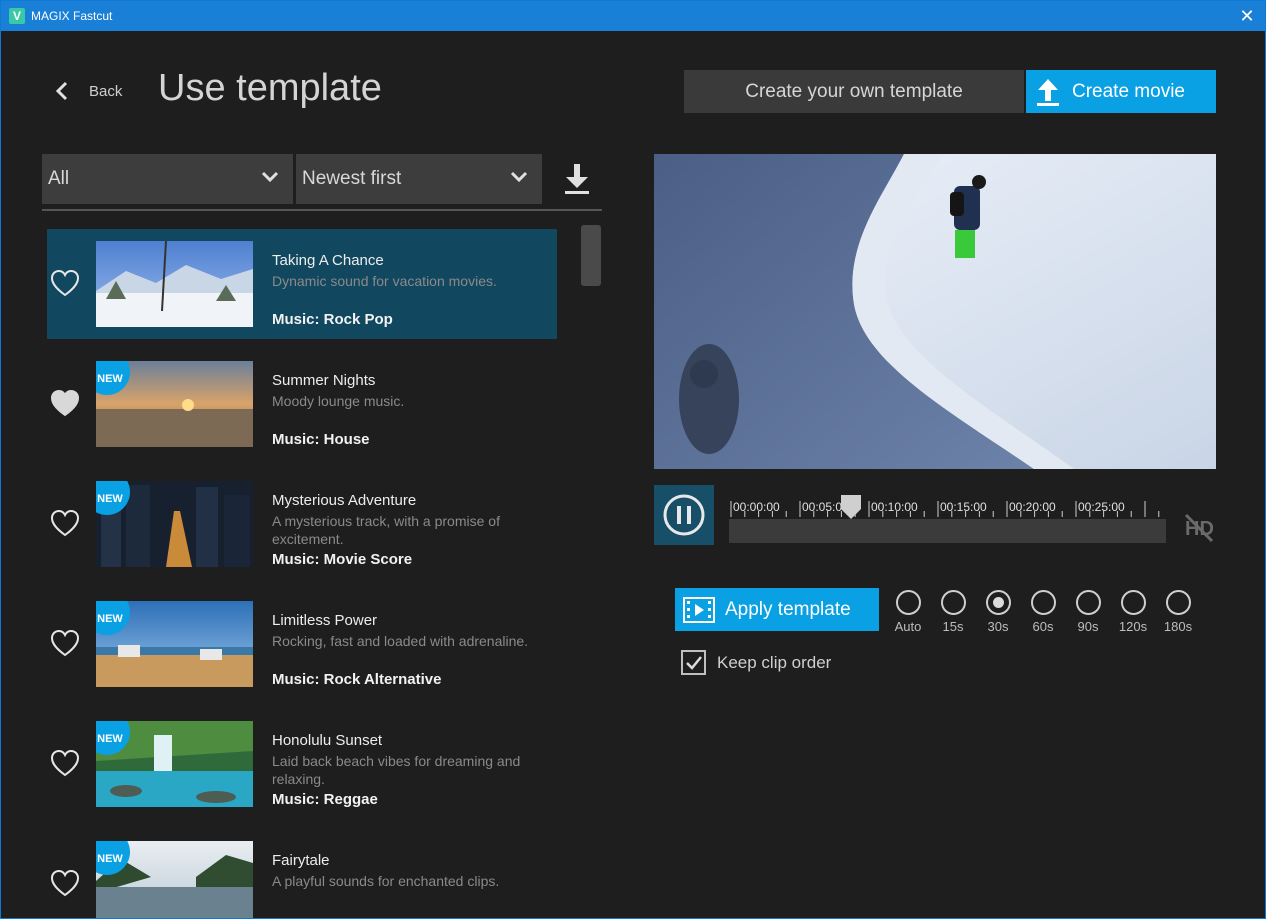 The image size is (1266, 919). What do you see at coordinates (577, 179) in the screenshot?
I see `download-icon` at bounding box center [577, 179].